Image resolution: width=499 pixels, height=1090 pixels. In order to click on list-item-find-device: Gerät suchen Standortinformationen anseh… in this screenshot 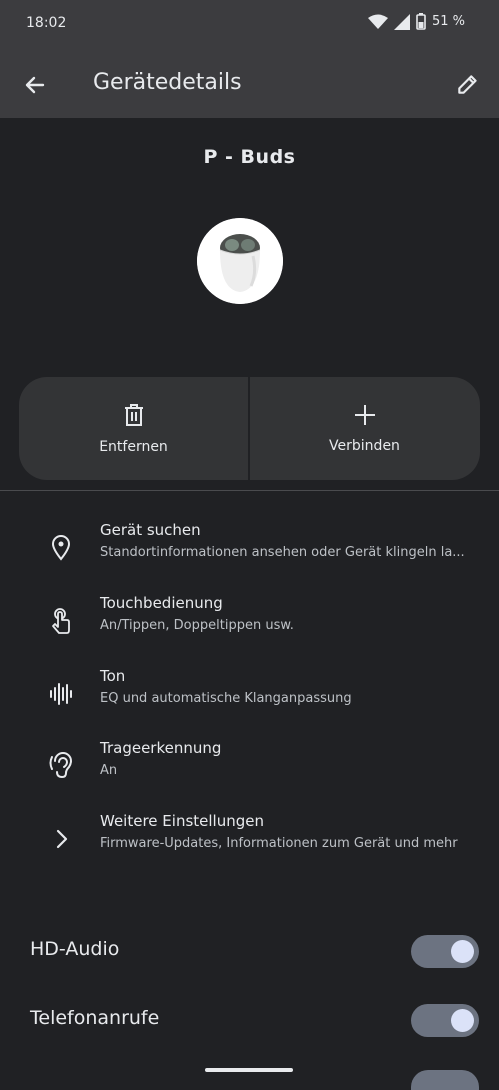, I will do `click(249, 551)`.